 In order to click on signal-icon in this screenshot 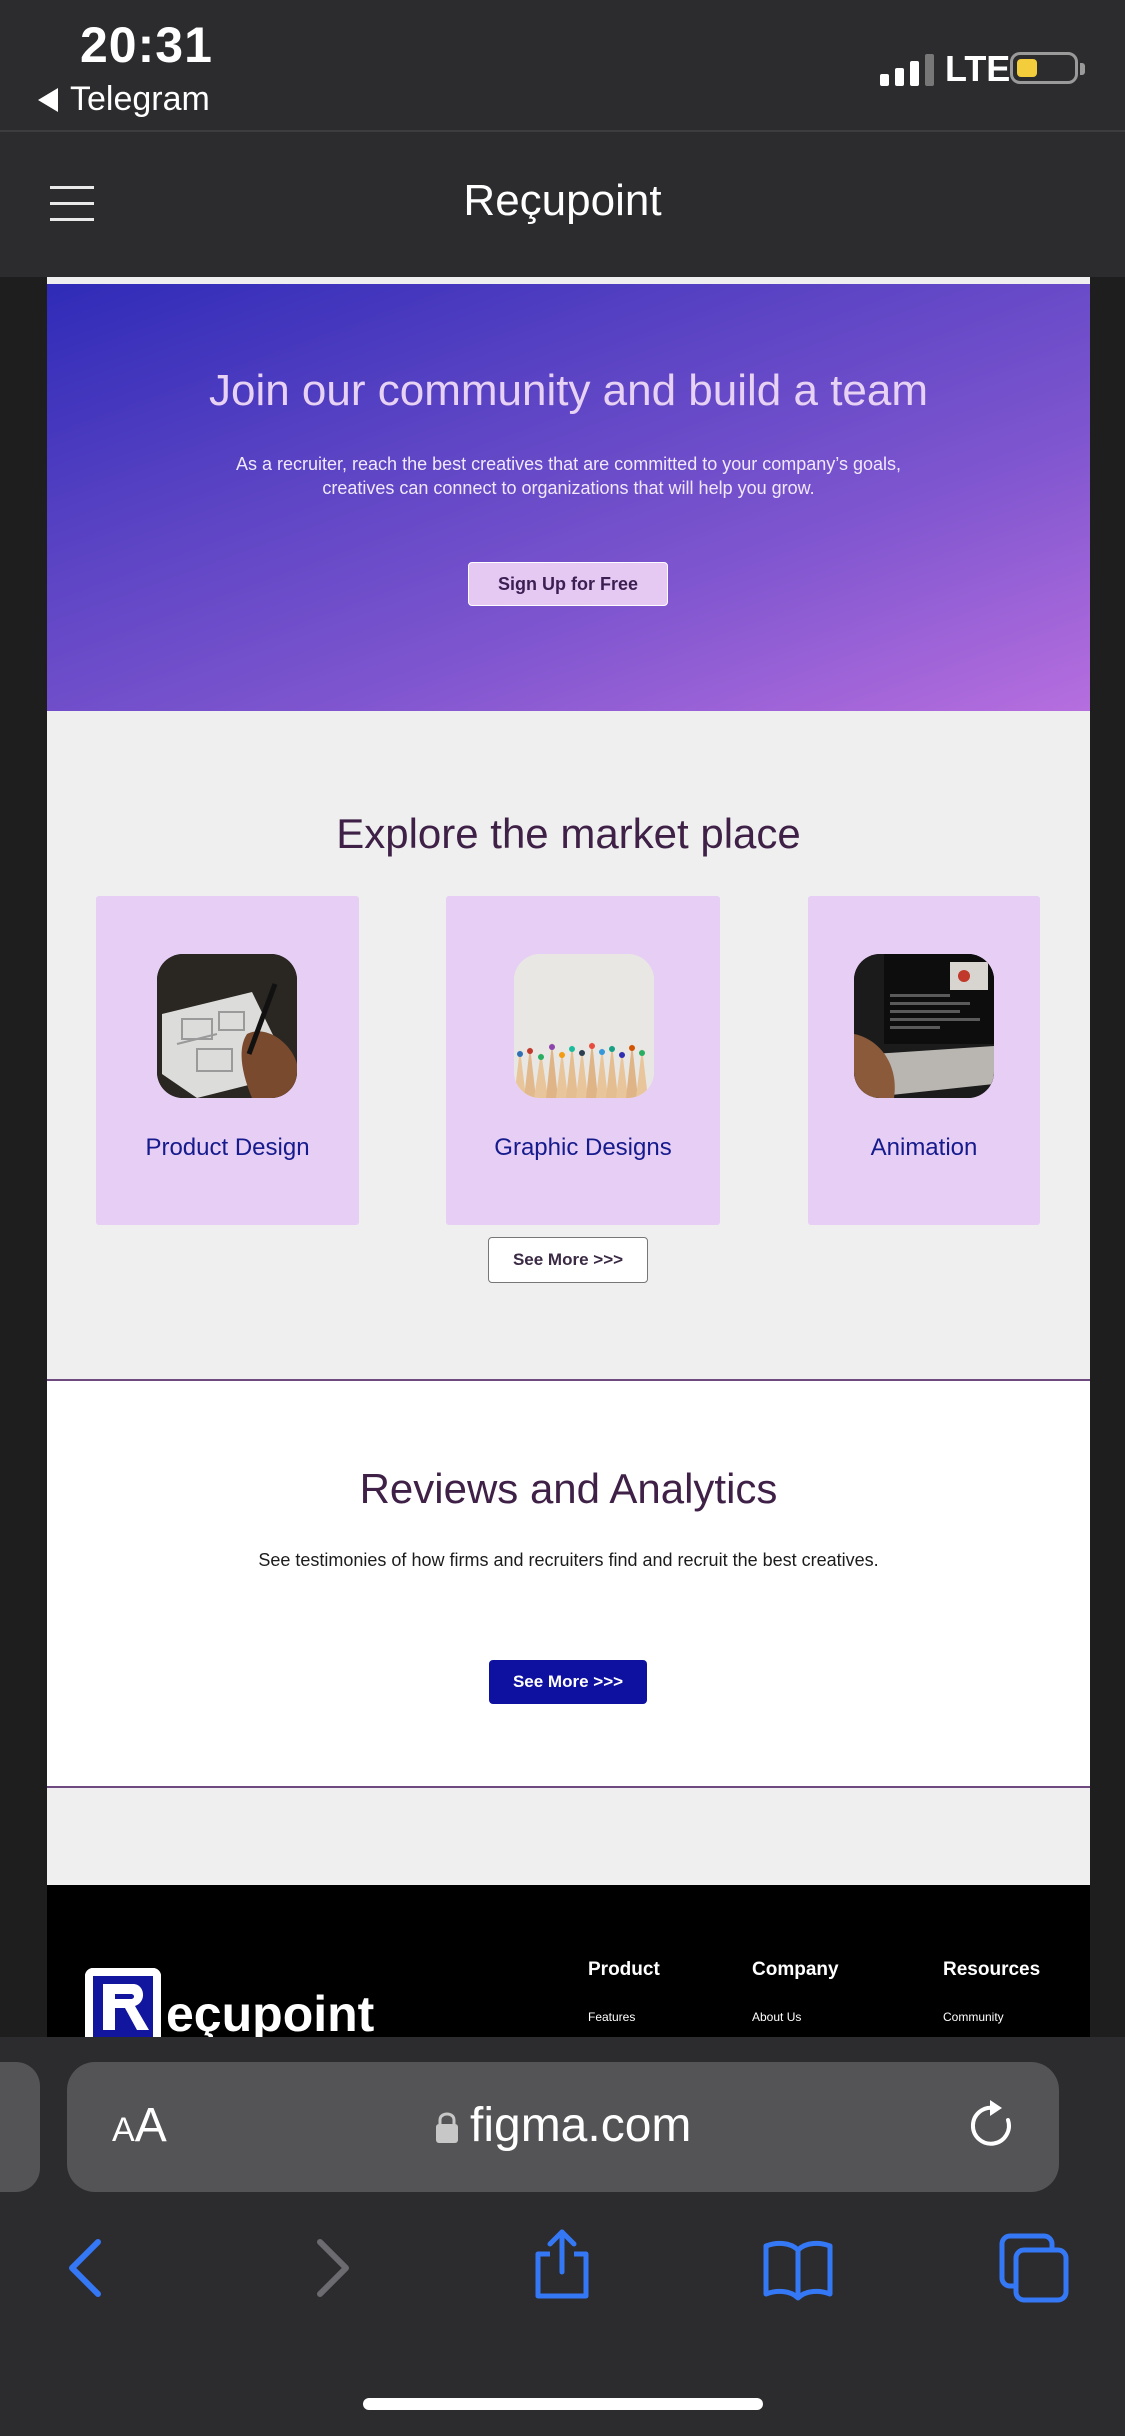, I will do `click(907, 69)`.